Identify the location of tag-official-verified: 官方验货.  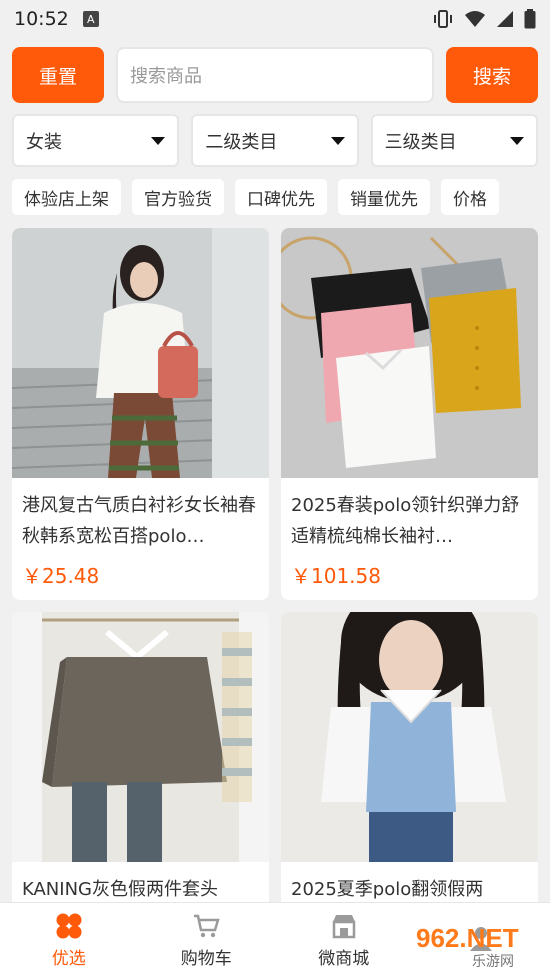
(178, 197).